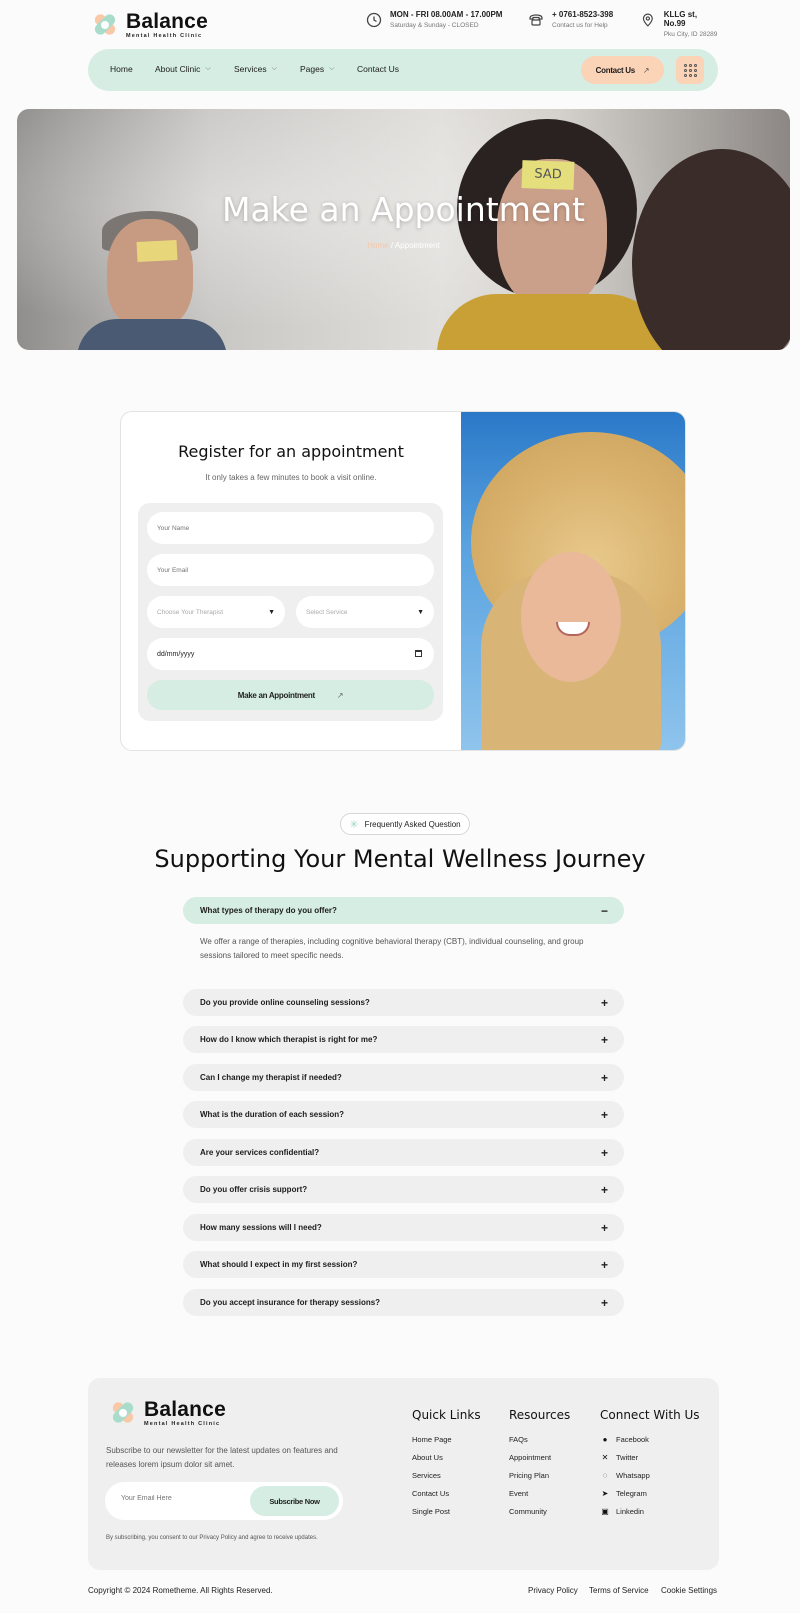 The height and width of the screenshot is (1613, 800). I want to click on phone-icon, so click(536, 20).